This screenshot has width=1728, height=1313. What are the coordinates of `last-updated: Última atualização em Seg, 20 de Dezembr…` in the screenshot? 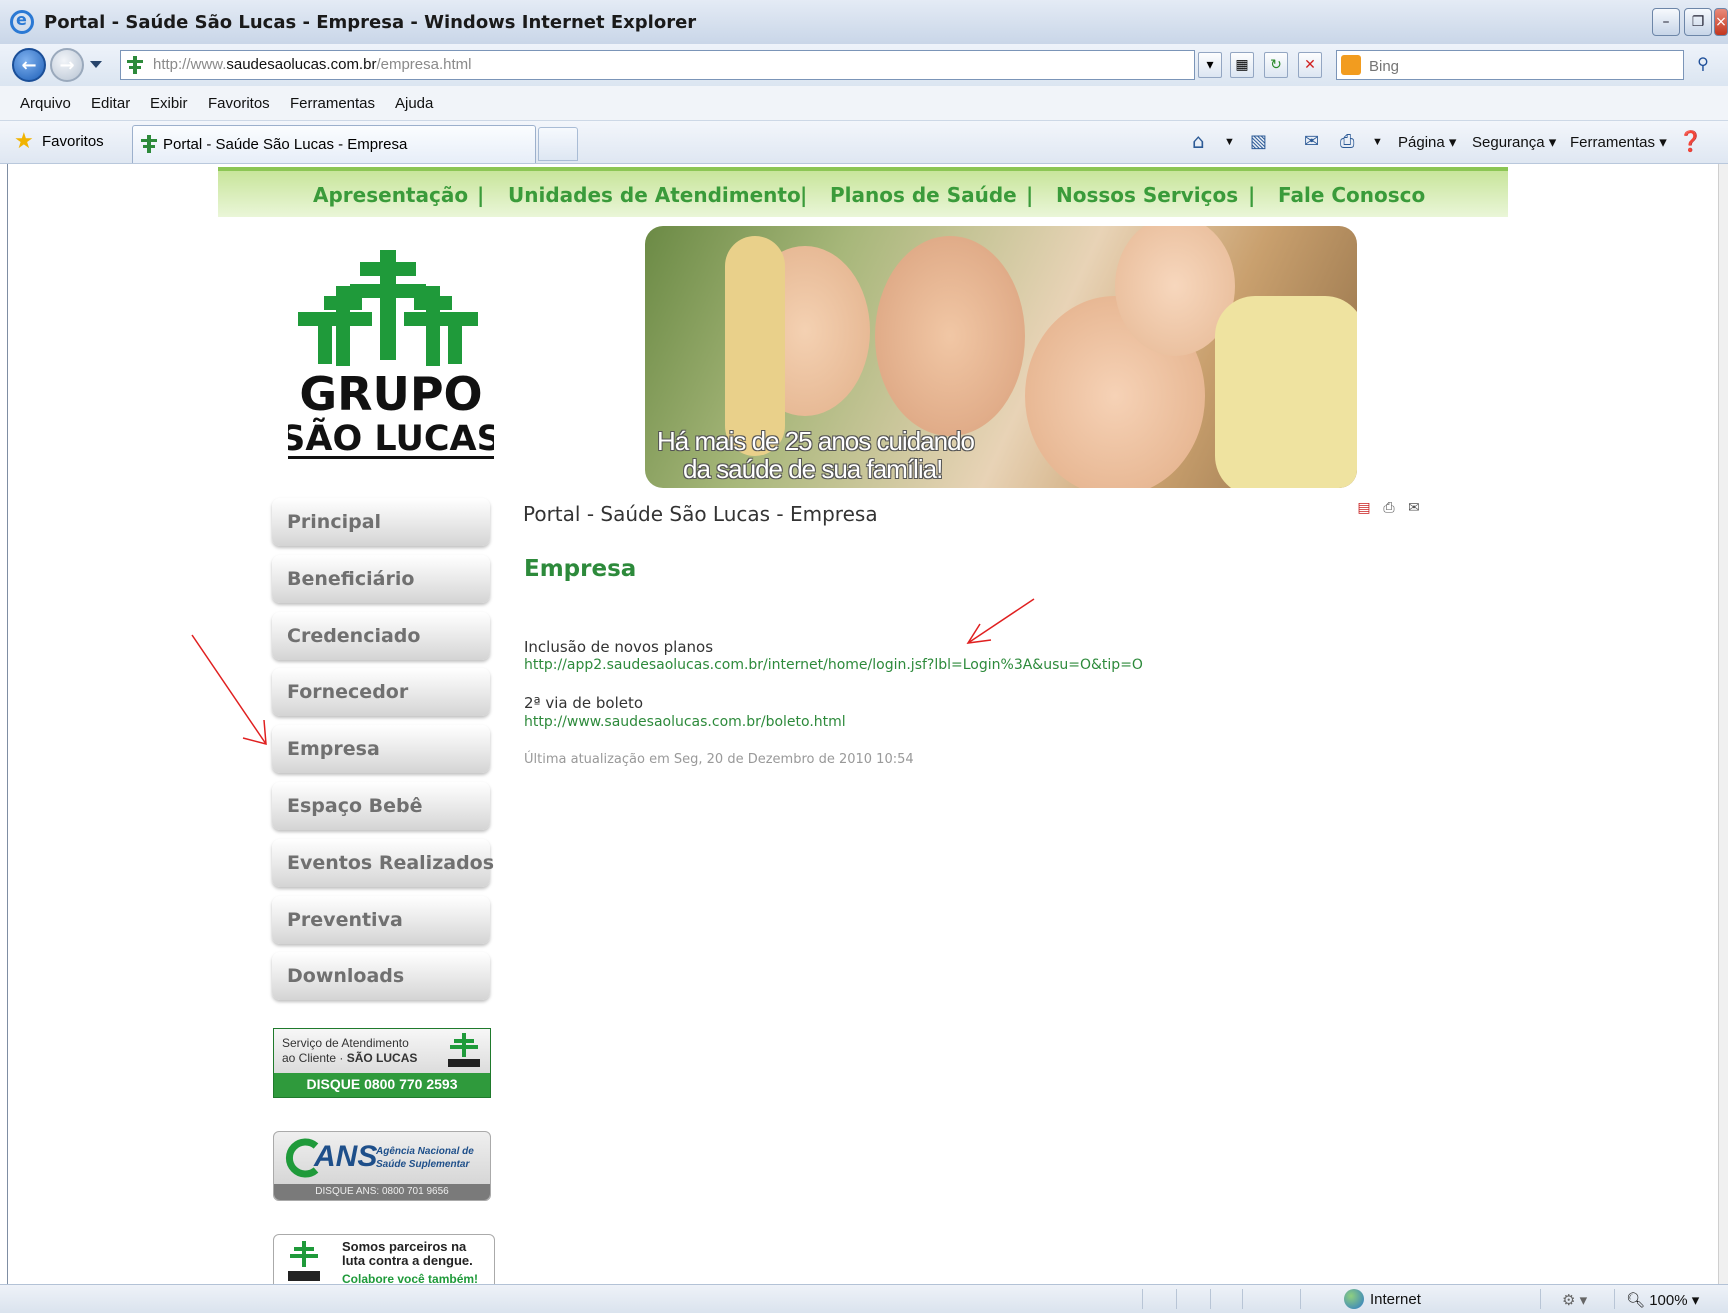 It's located at (719, 759).